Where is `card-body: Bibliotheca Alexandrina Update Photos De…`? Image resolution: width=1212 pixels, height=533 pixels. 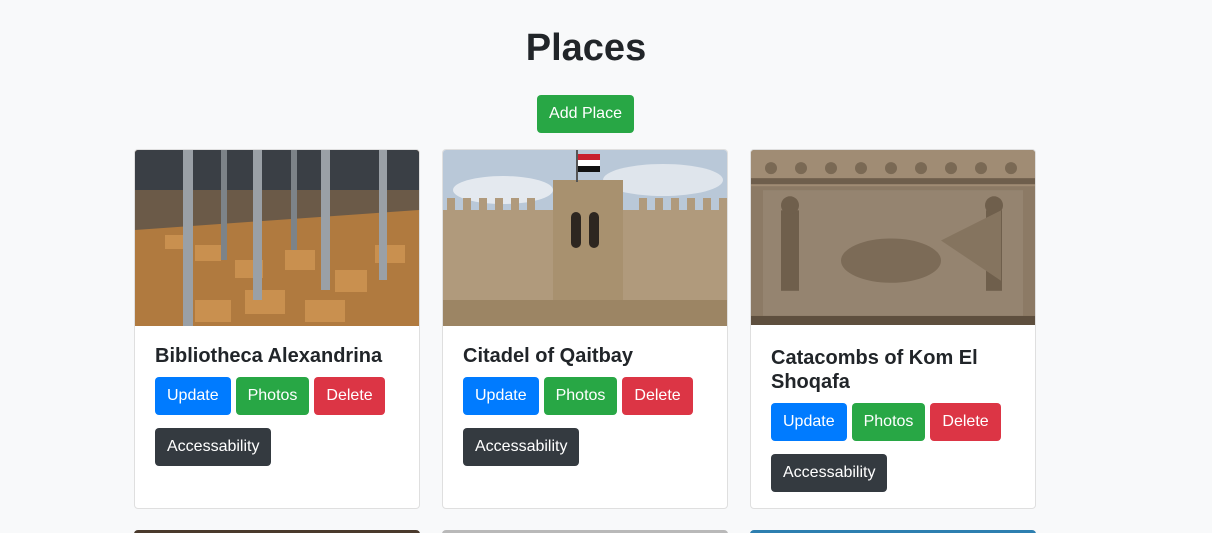
card-body: Bibliotheca Alexandrina Update Photos De… is located at coordinates (280, 405).